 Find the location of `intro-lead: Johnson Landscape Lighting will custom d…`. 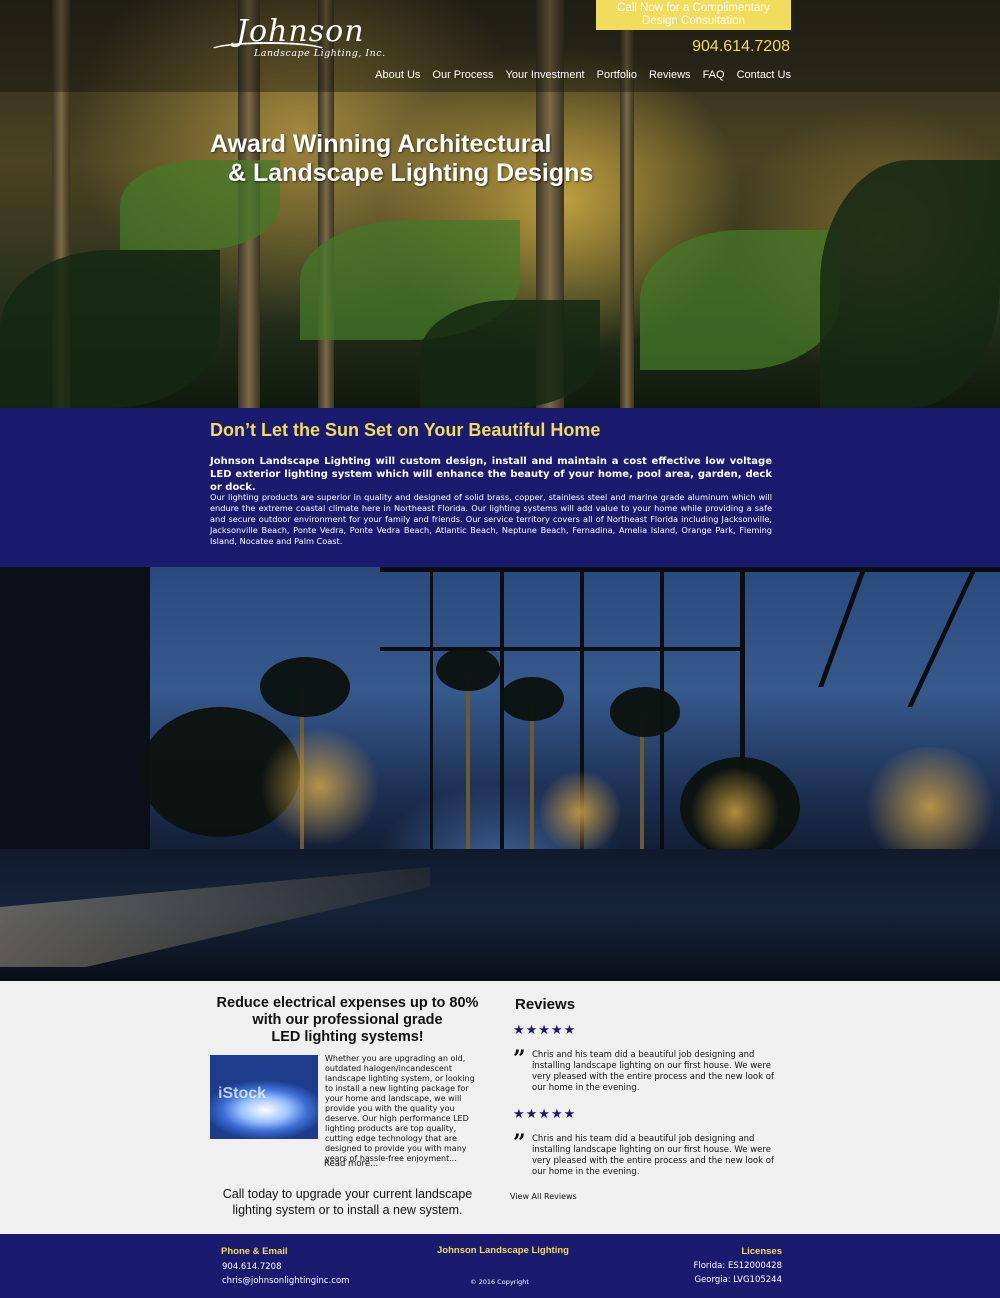

intro-lead: Johnson Landscape Lighting will custom d… is located at coordinates (491, 474).